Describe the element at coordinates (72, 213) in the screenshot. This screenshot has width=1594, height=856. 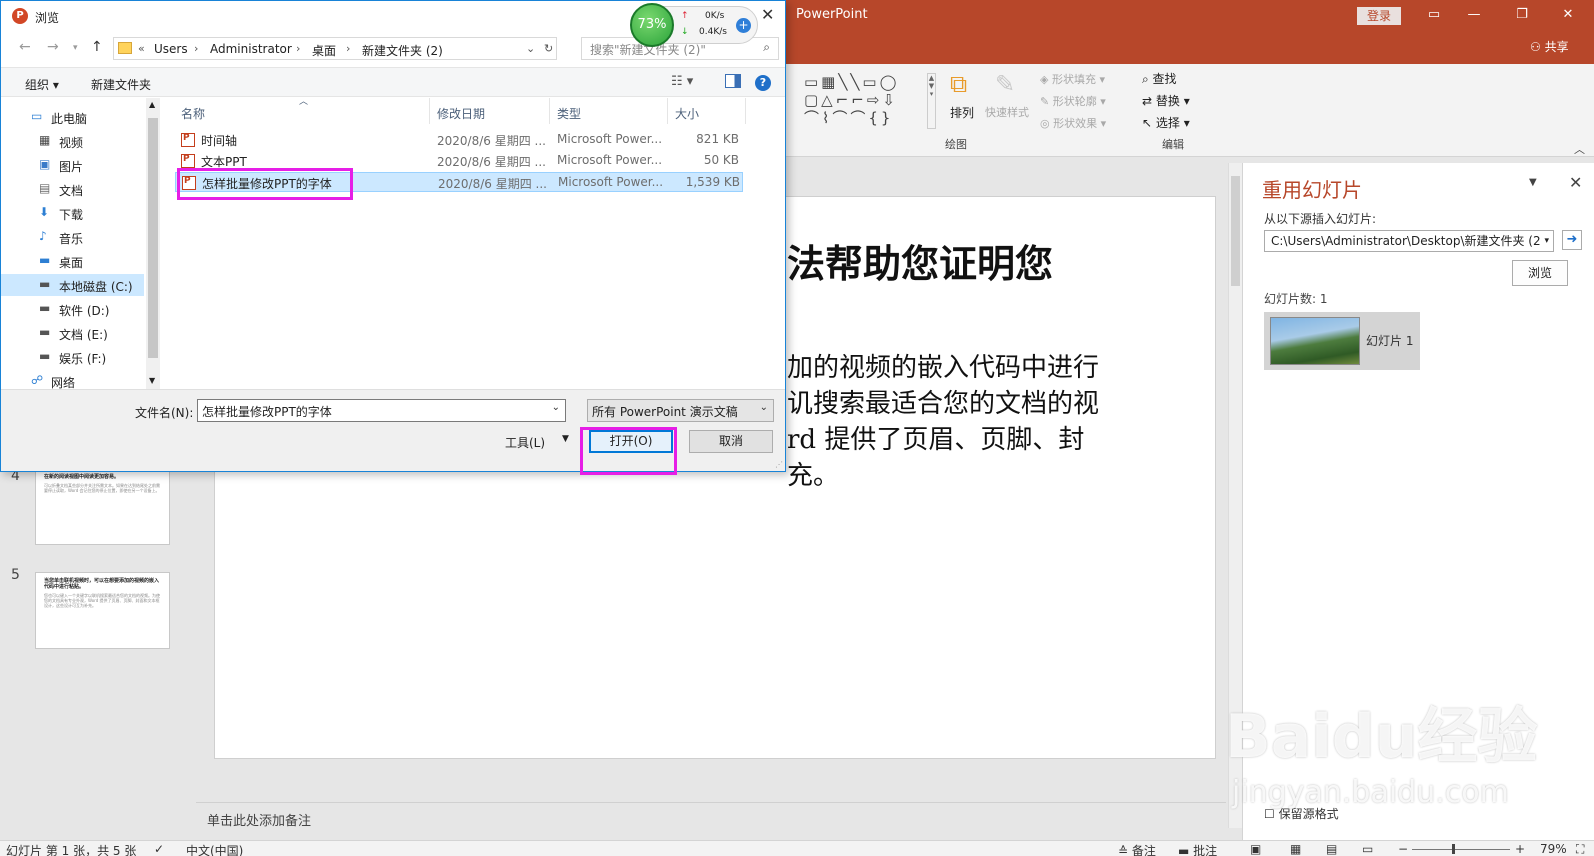
I see `nav-tree-item: ⬇ 下载` at that location.